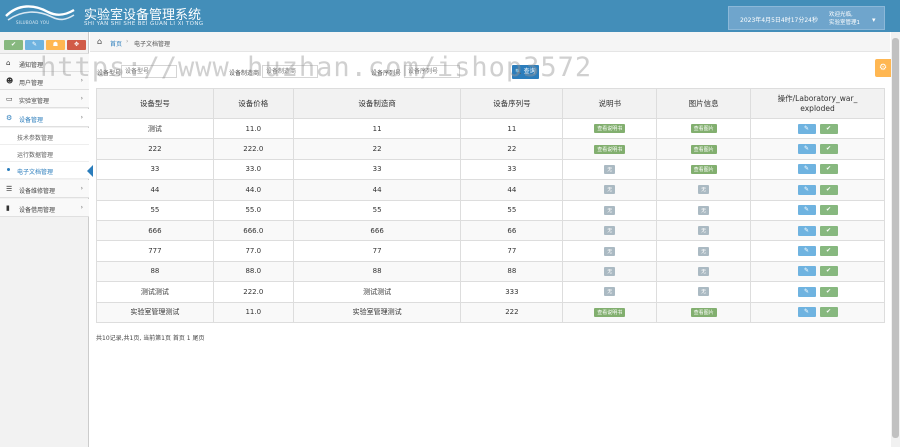  What do you see at coordinates (806, 18) in the screenshot?
I see `user-menu: 2023年4月5日4时17分24秒 欢迎光临, 实验室管理1 ▾` at bounding box center [806, 18].